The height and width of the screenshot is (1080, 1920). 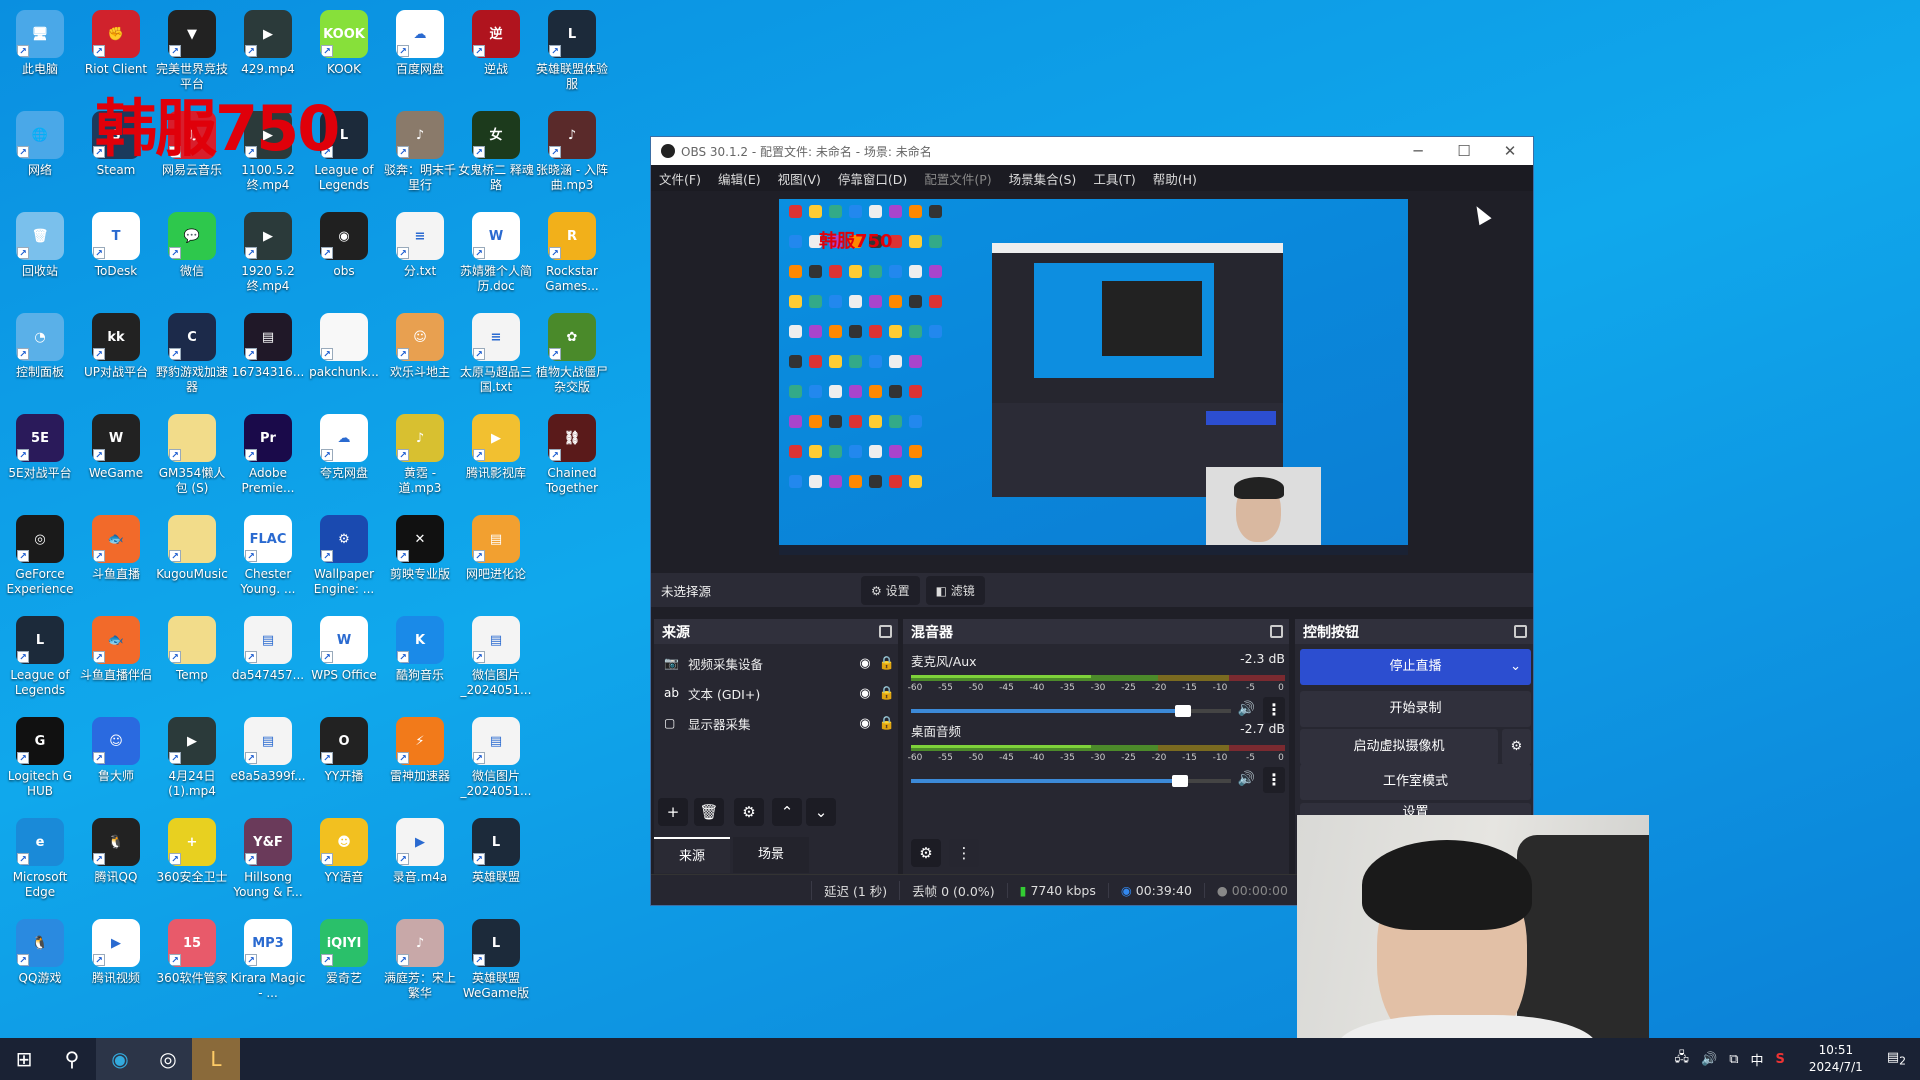 I want to click on desktop-icon: L ↗ League of Legends, so click(x=344, y=149).